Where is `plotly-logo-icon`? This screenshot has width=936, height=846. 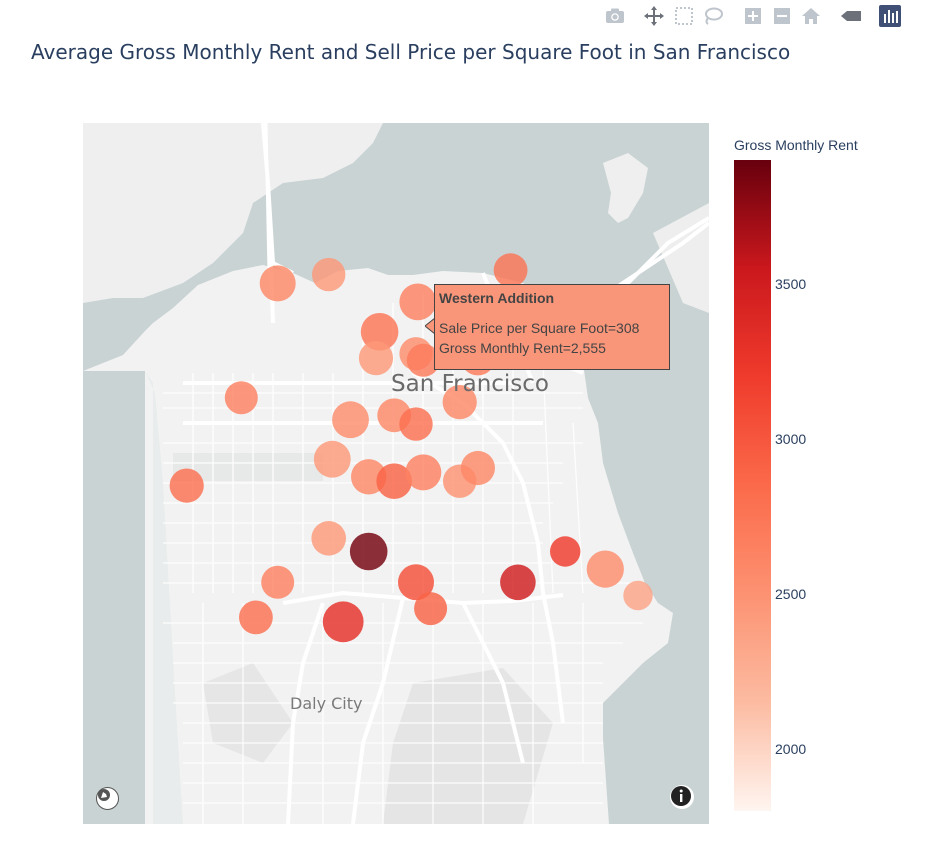
plotly-logo-icon is located at coordinates (890, 16).